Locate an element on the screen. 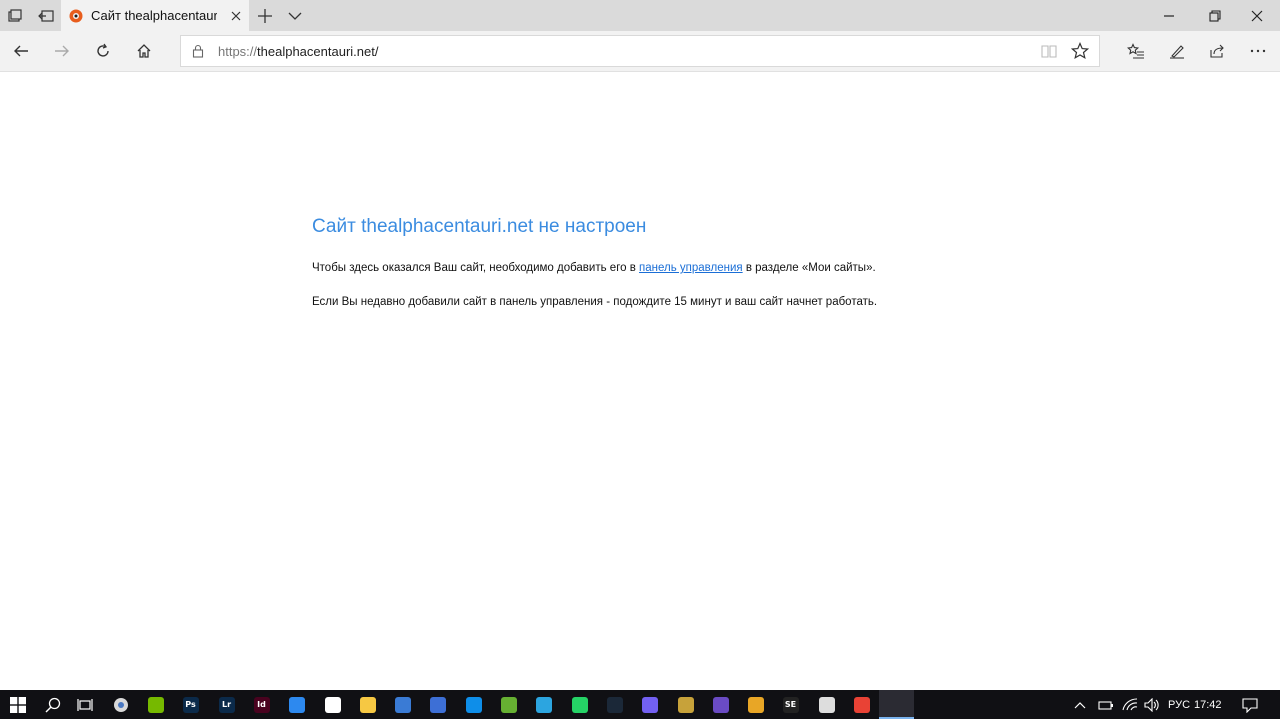 This screenshot has height=719, width=1280. control-panel-link: панель управления is located at coordinates (691, 268).